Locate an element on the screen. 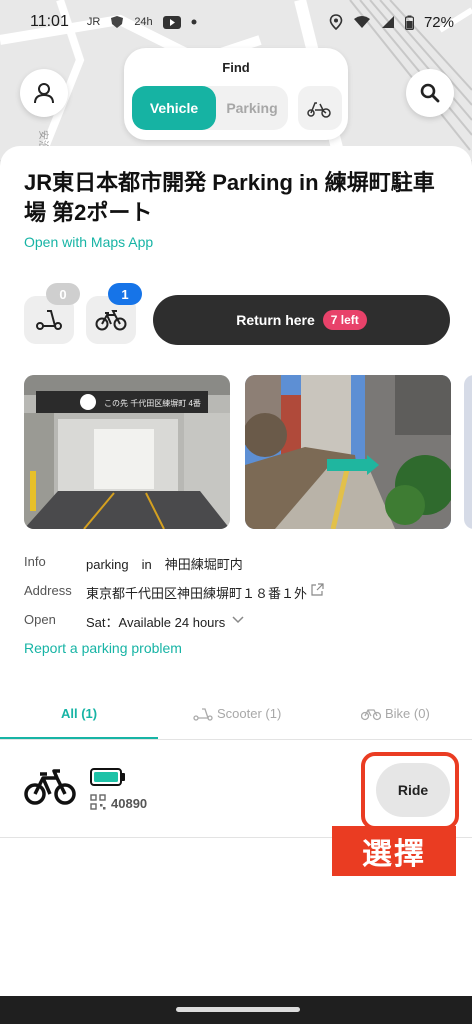 Image resolution: width=472 pixels, height=1024 pixels. open-hours-row: Open Sat：Available 24 hours is located at coordinates (134, 621).